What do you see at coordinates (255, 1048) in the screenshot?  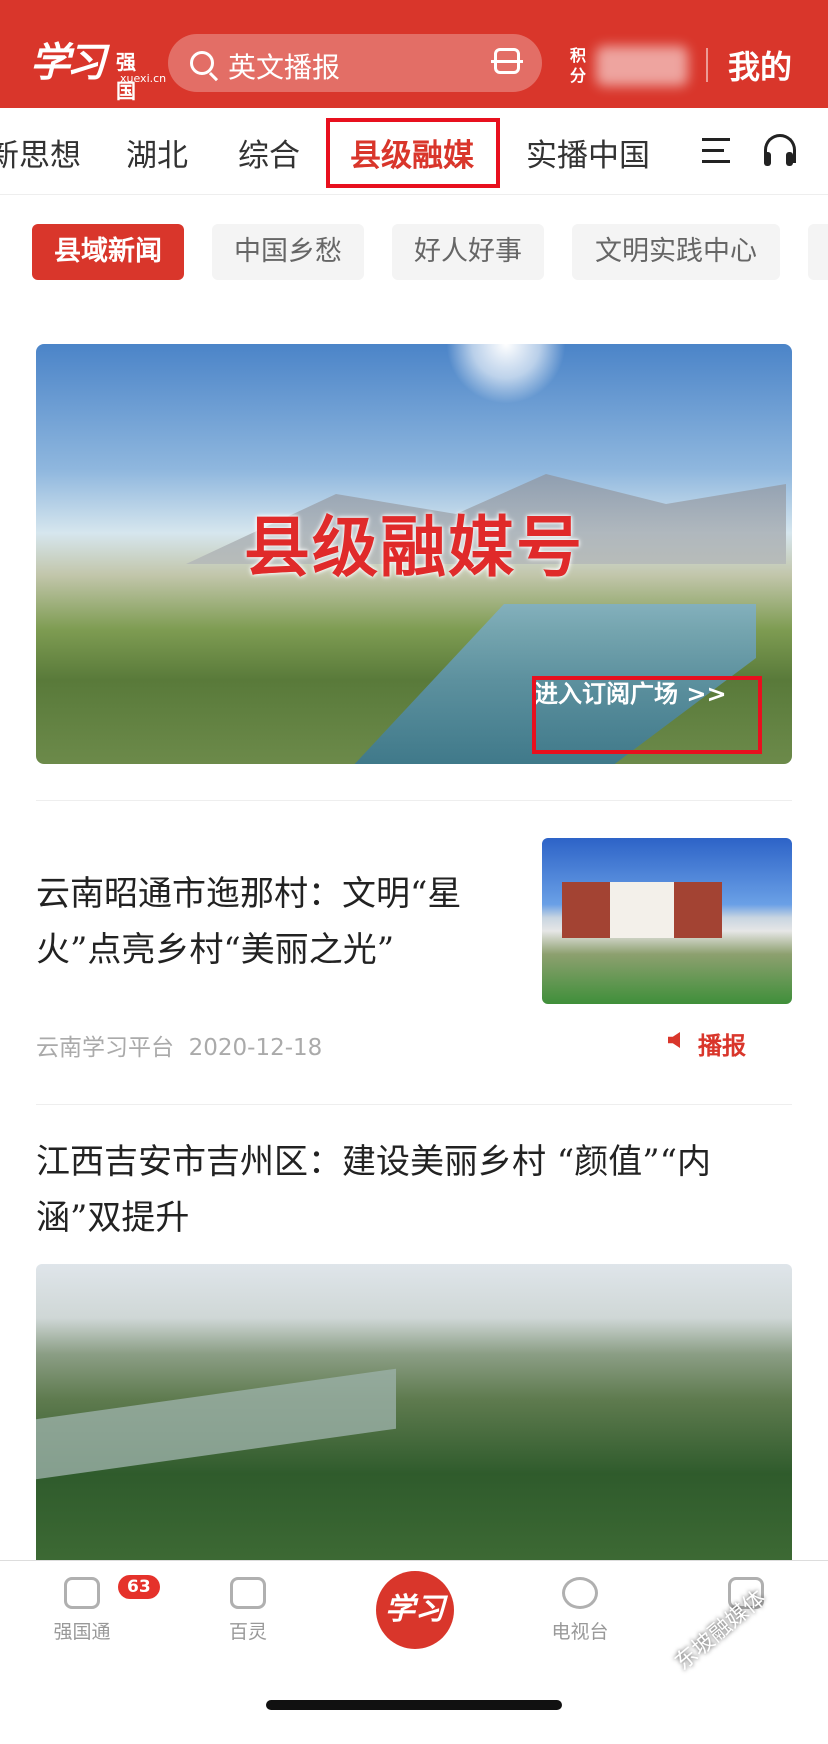 I see `article-date: 2020-12-18` at bounding box center [255, 1048].